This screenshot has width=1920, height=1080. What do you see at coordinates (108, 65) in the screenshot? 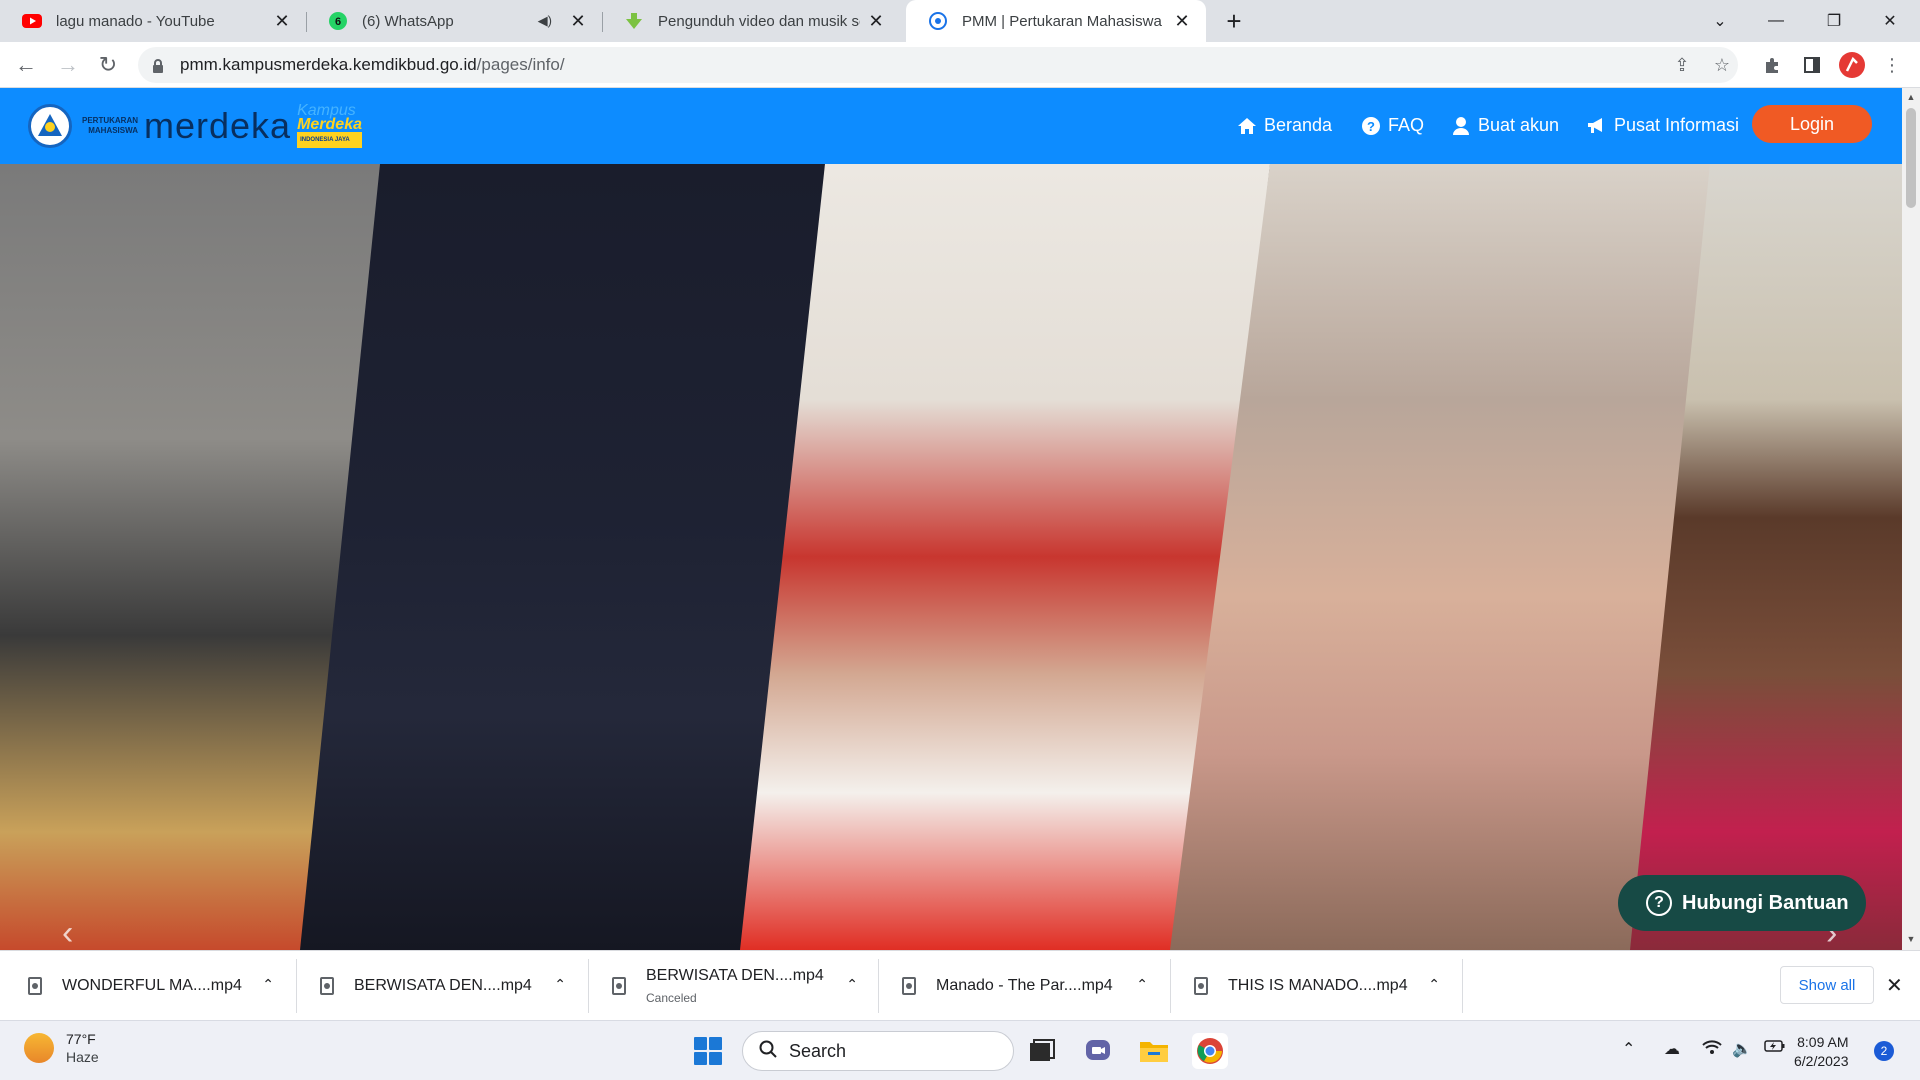
I see `reload-icon: ↻` at bounding box center [108, 65].